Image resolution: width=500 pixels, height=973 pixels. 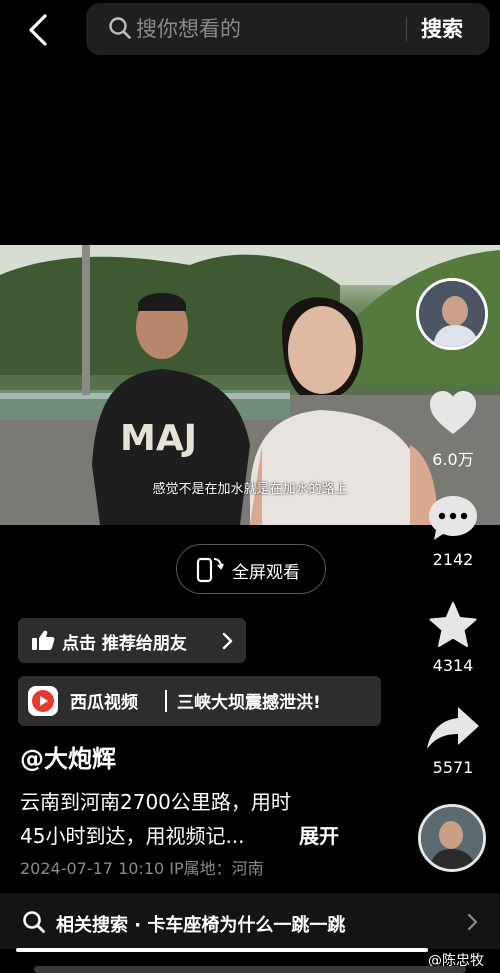 I want to click on back-button, so click(x=38, y=30).